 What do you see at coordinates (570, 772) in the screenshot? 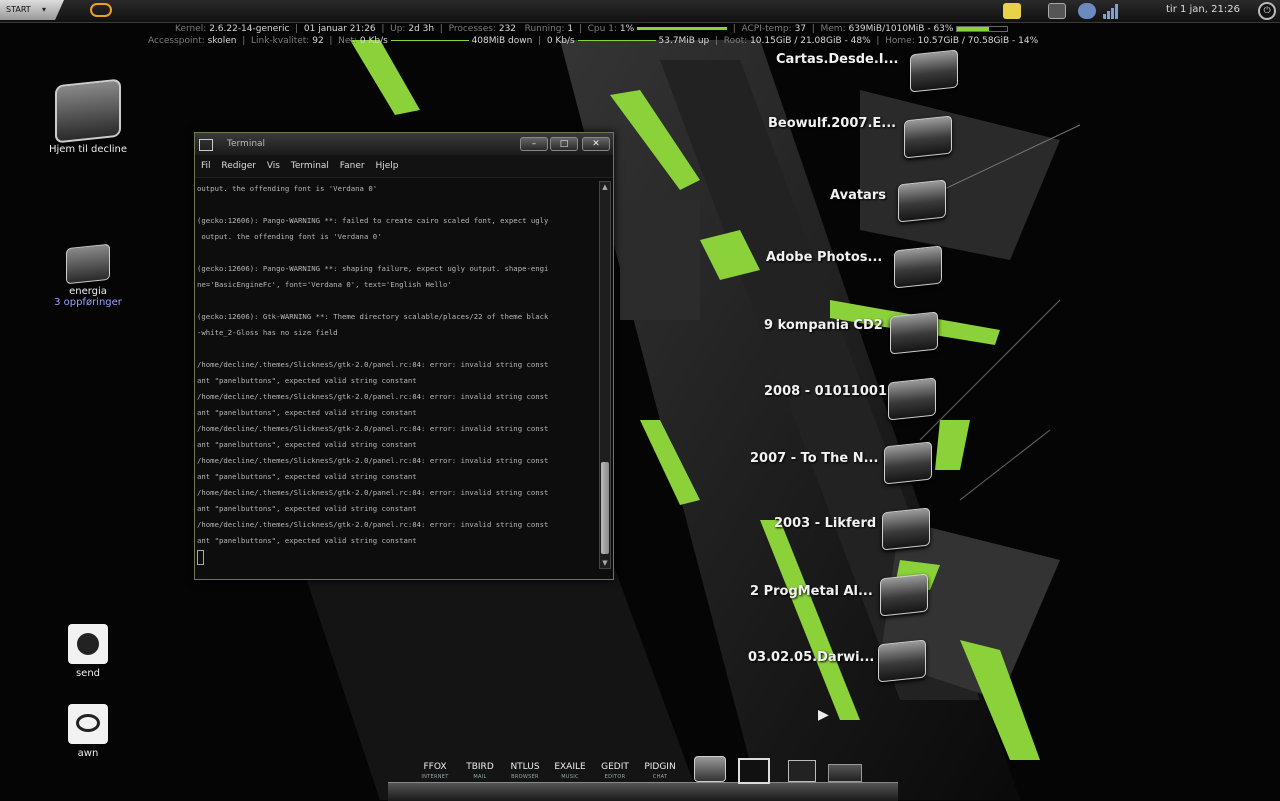
I see `launcher-exaile: EXAILE MUSIC` at bounding box center [570, 772].